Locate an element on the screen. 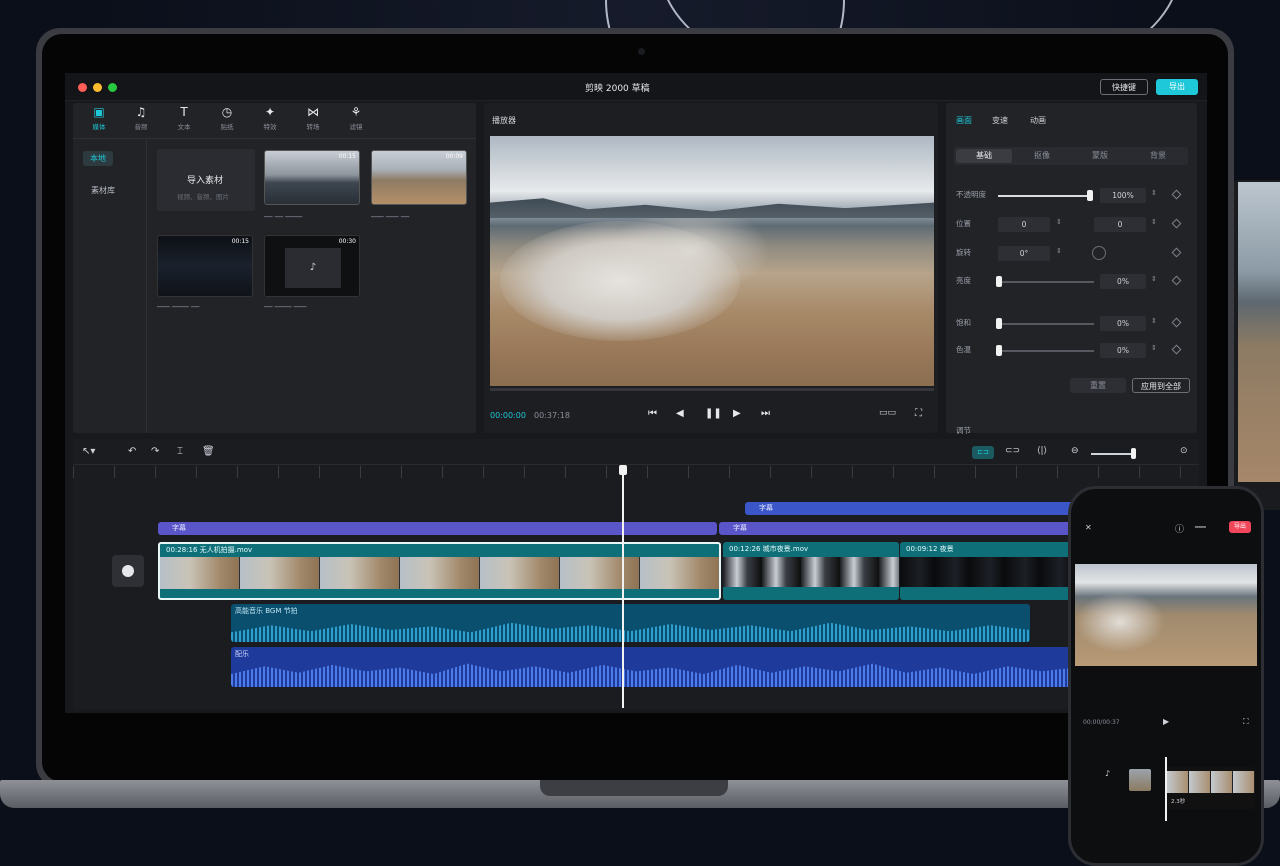  phone-play-icon: ▶ is located at coordinates (1166, 721).